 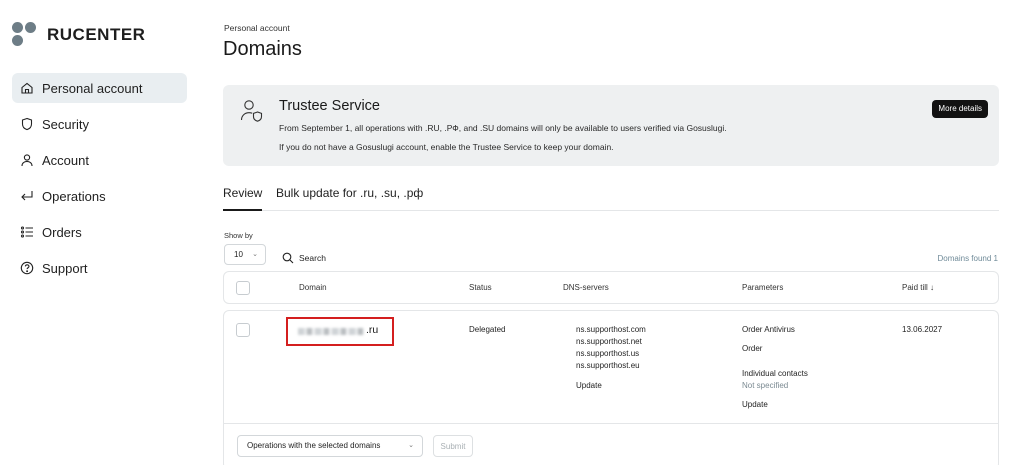 I want to click on list-icon, so click(x=26, y=232).